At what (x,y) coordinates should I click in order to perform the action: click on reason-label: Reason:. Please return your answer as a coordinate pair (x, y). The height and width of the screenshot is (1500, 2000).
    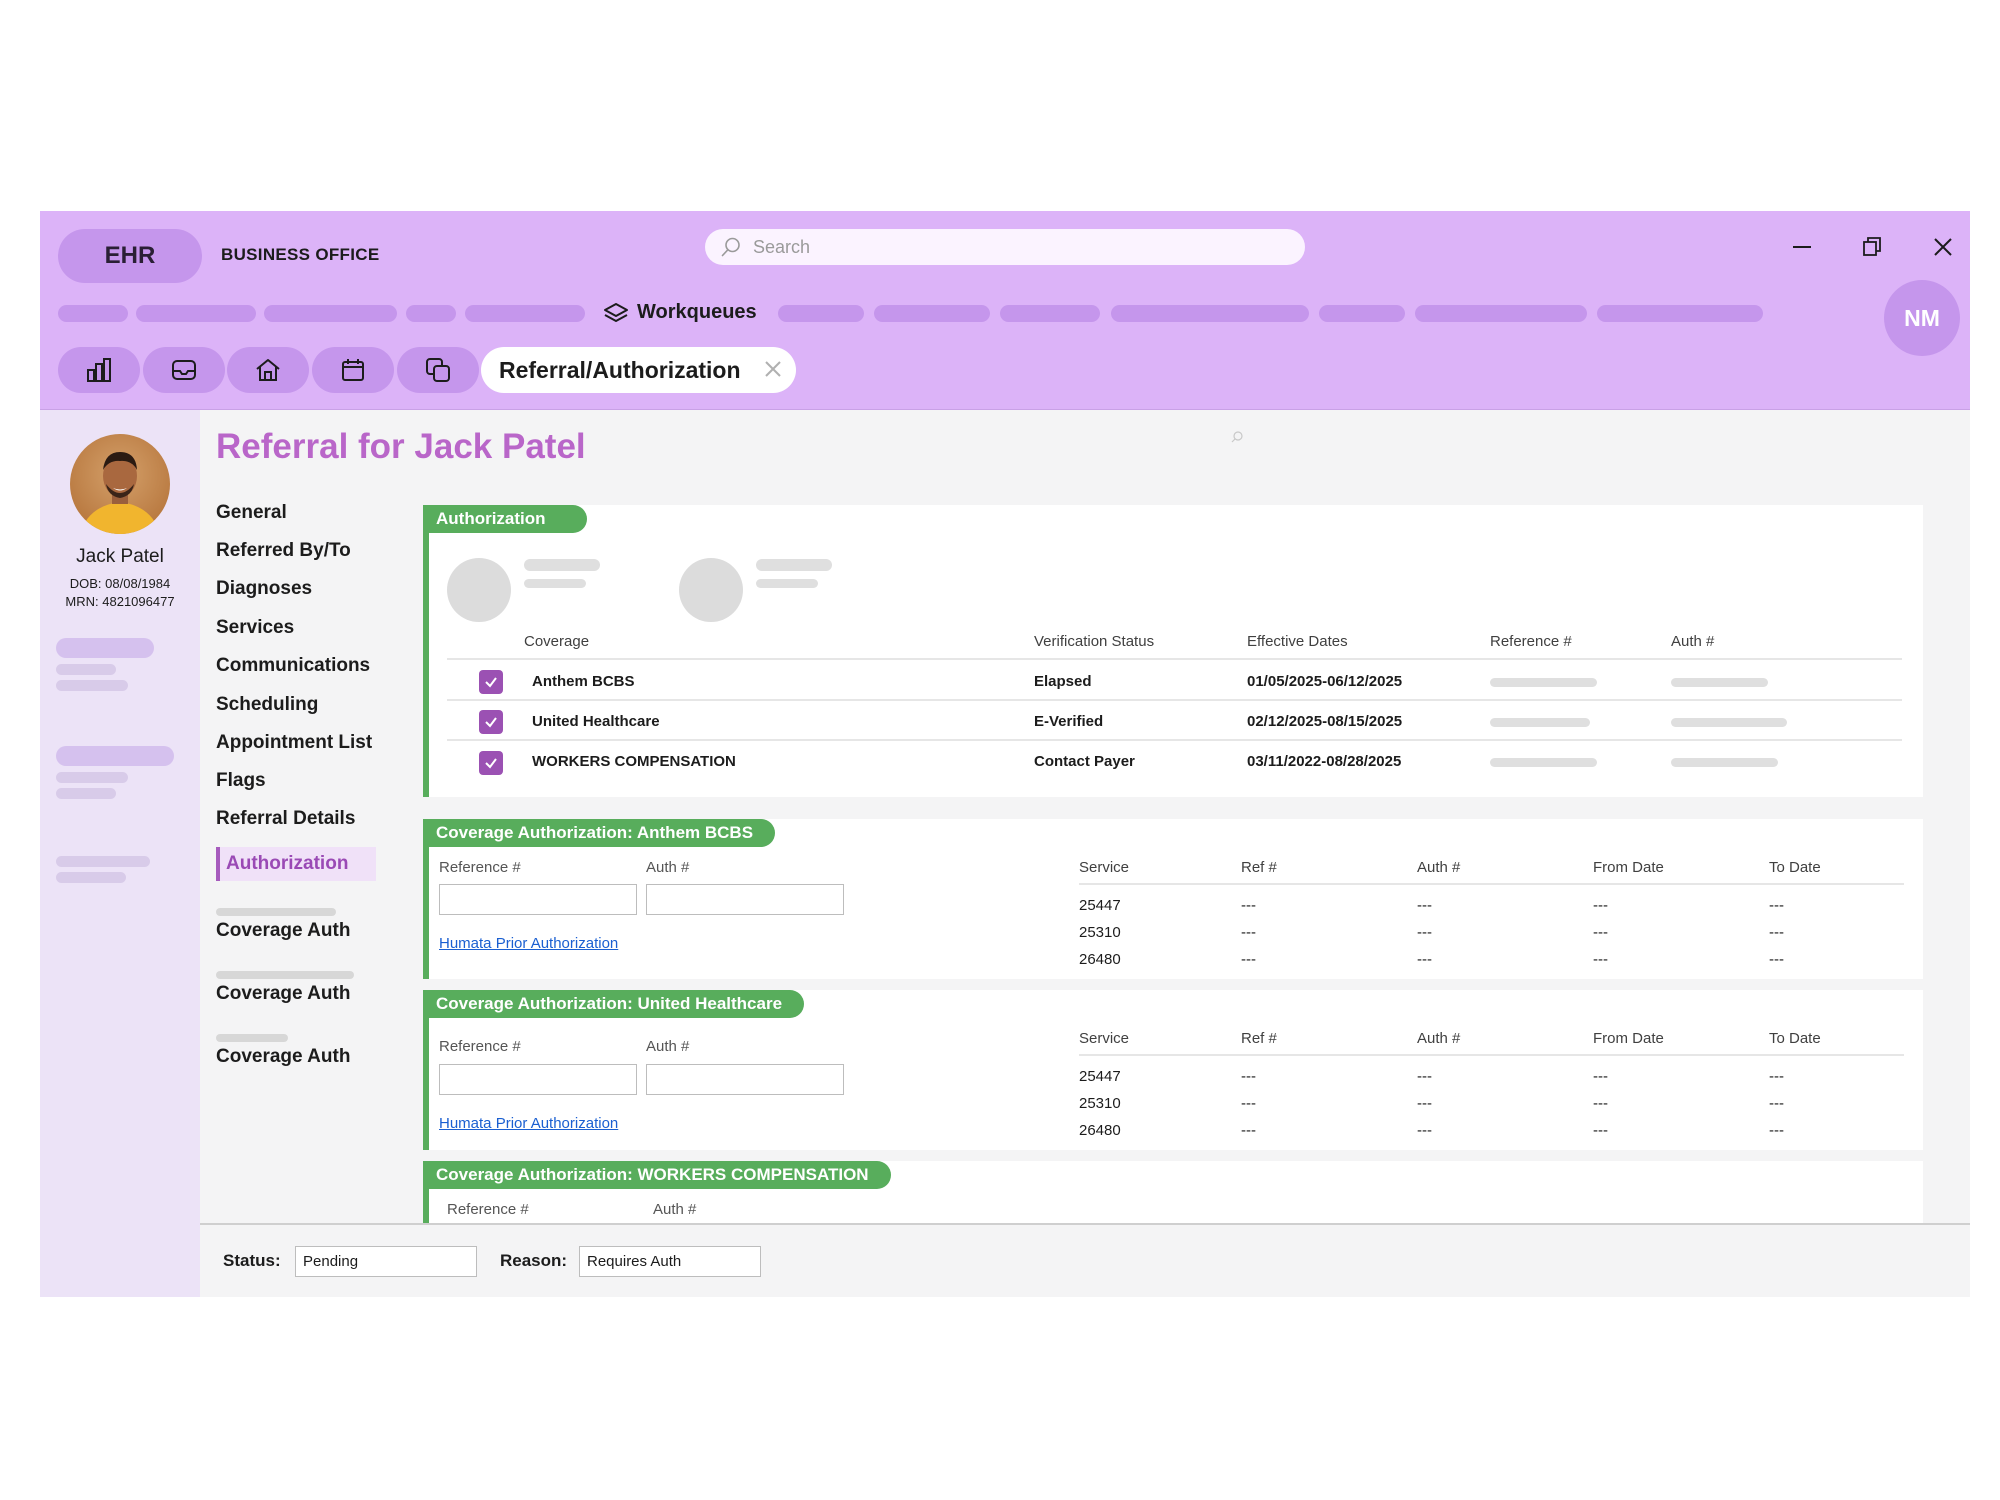
    Looking at the image, I should click on (534, 1260).